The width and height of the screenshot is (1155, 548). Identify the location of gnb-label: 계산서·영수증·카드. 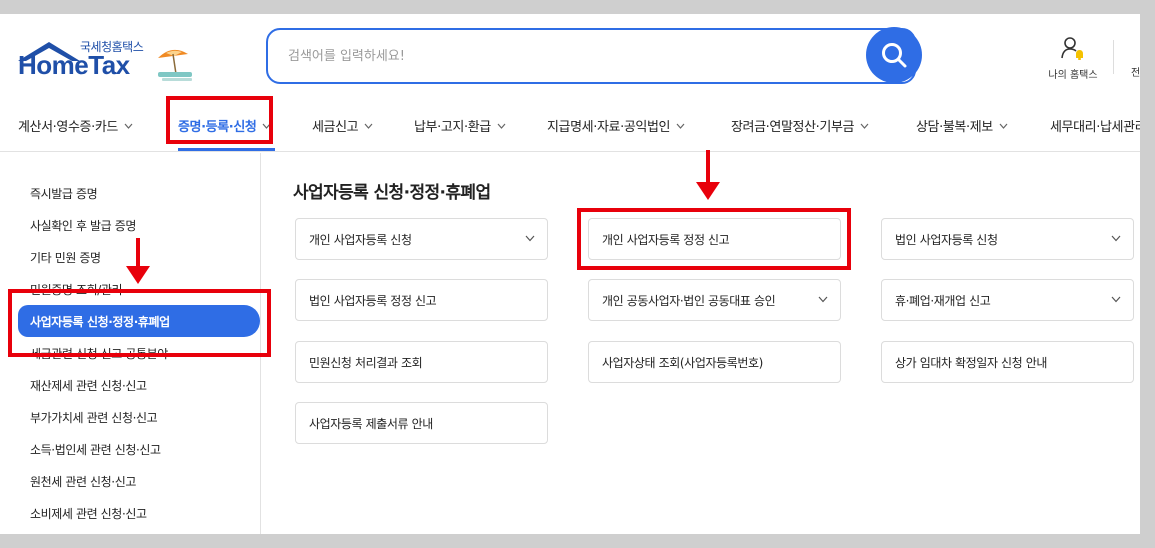
(68, 127).